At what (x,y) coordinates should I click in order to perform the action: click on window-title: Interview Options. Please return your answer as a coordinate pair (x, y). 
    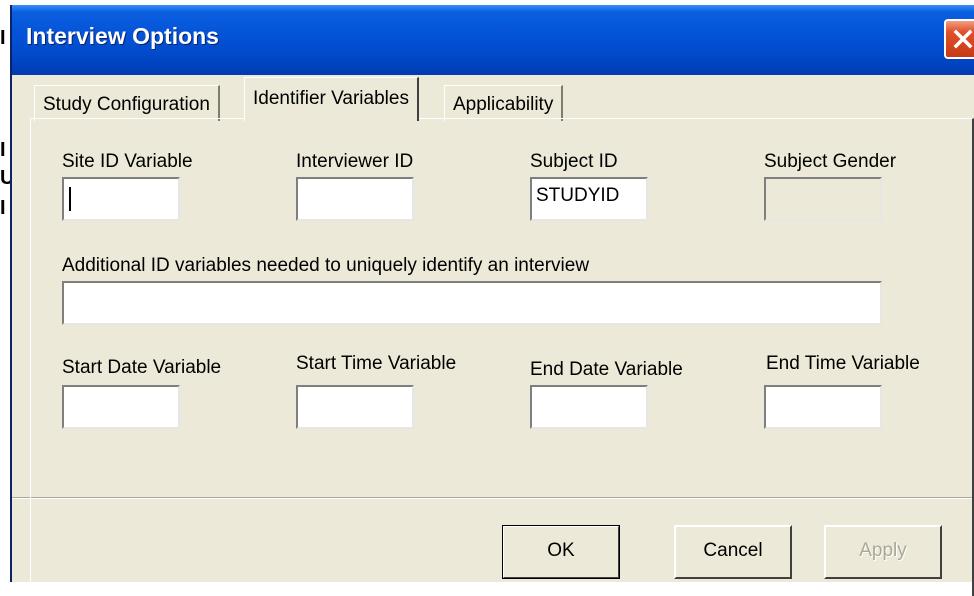
    Looking at the image, I should click on (122, 36).